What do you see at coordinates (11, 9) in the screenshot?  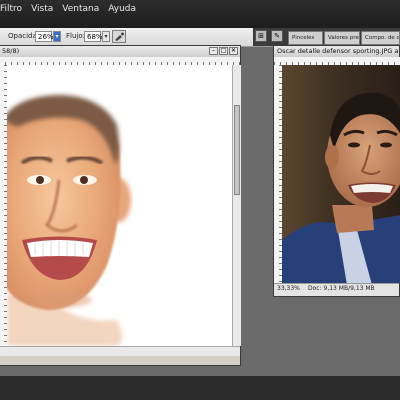 I see `menu-filtro: Filtro` at bounding box center [11, 9].